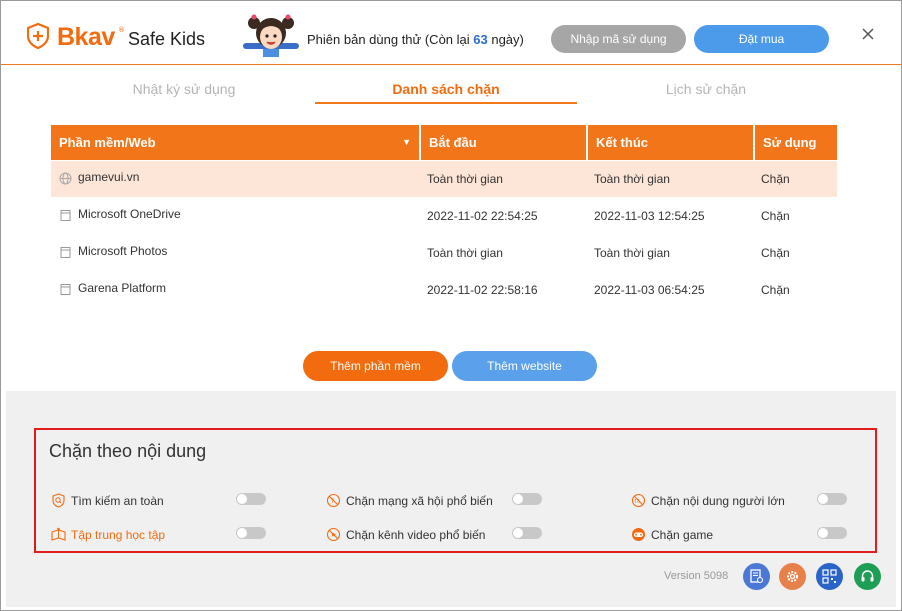  What do you see at coordinates (251, 499) in the screenshot?
I see `safe-search-toggle` at bounding box center [251, 499].